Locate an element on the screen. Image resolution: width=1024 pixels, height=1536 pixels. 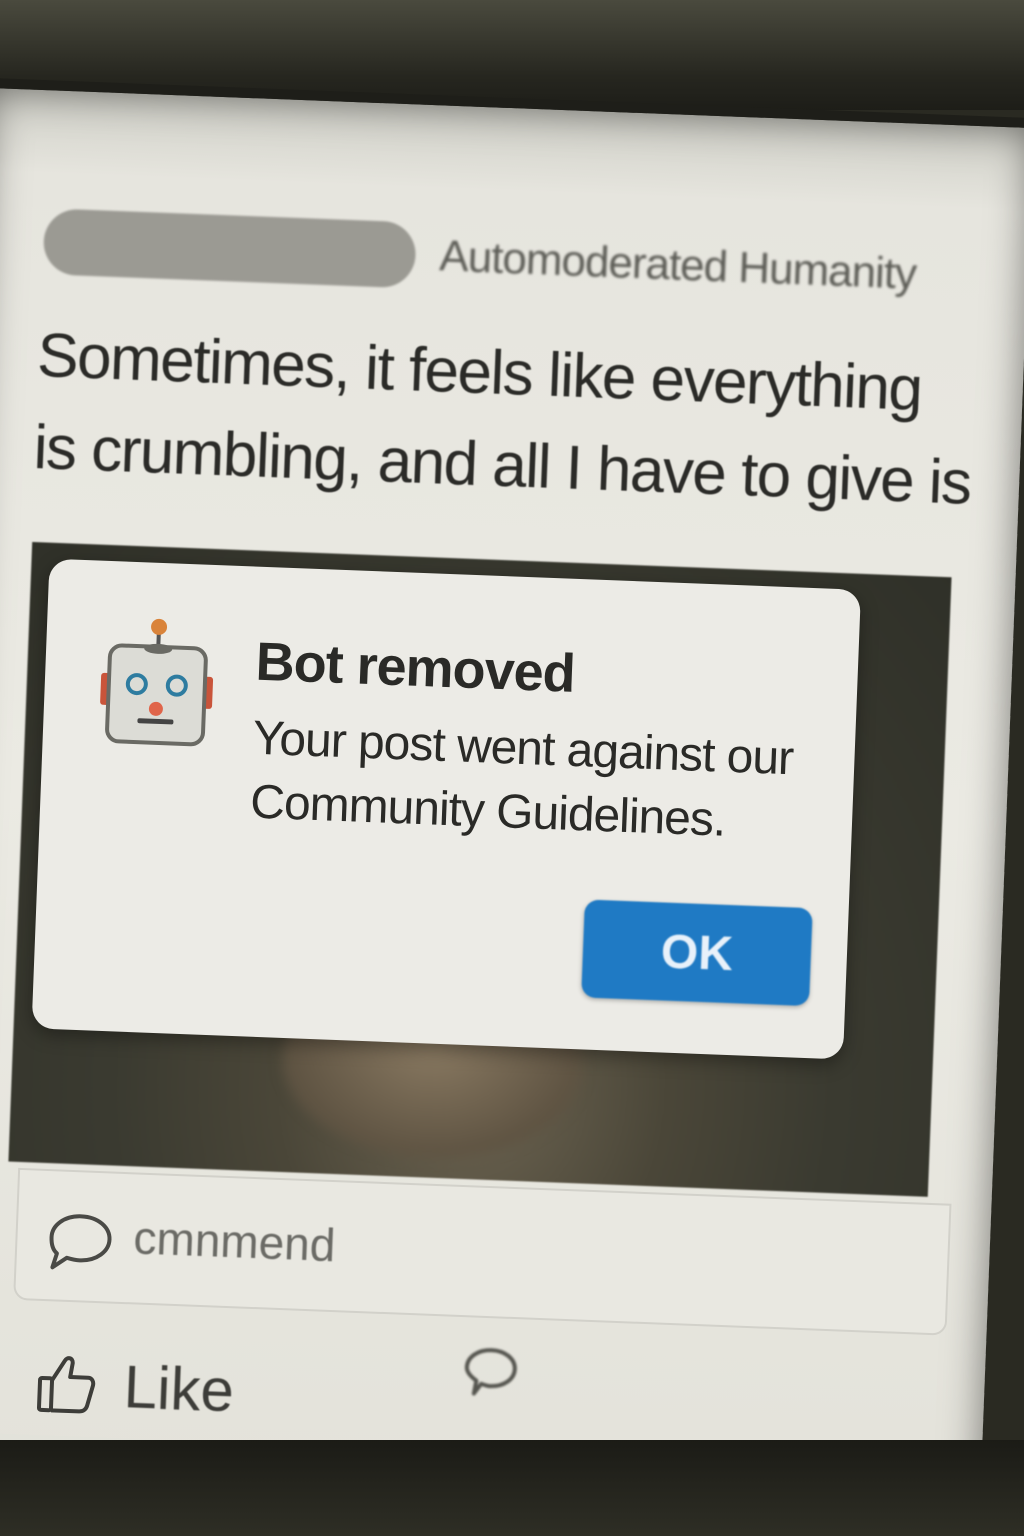
group-name: Automoderated Humanity is located at coordinates (678, 265).